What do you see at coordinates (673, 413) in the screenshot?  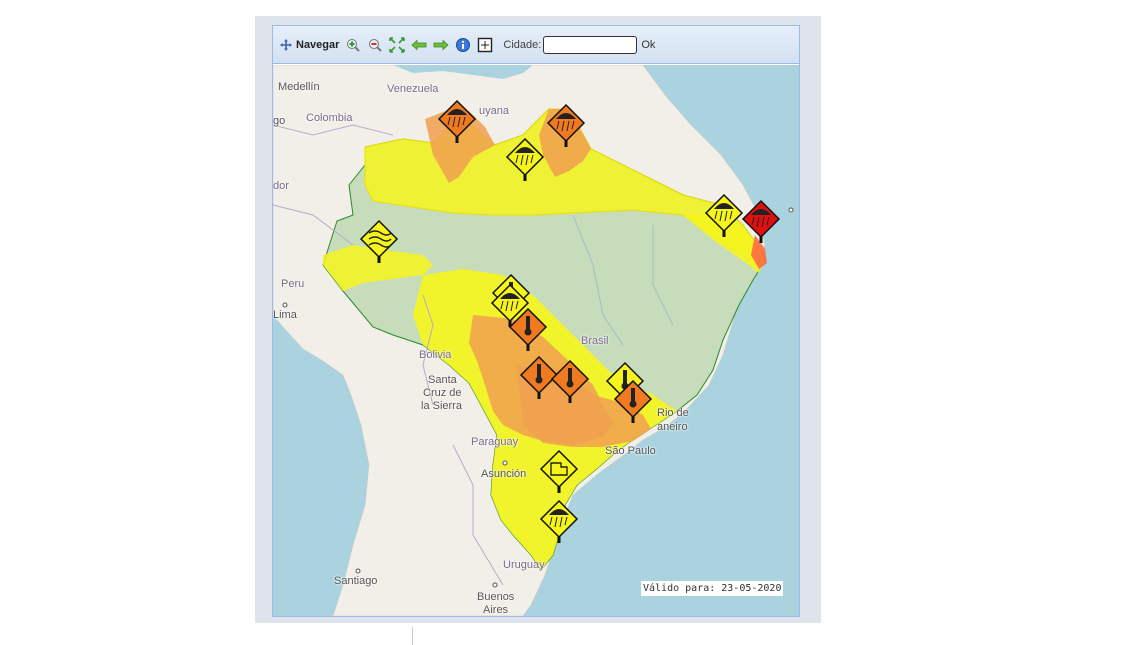 I see `label-rio-1: Rio de` at bounding box center [673, 413].